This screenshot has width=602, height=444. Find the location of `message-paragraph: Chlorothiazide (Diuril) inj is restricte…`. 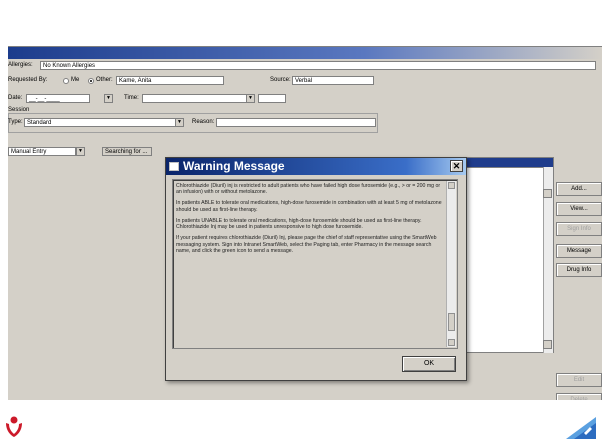

message-paragraph: Chlorothiazide (Diuril) inj is restricte… is located at coordinates (308, 189).